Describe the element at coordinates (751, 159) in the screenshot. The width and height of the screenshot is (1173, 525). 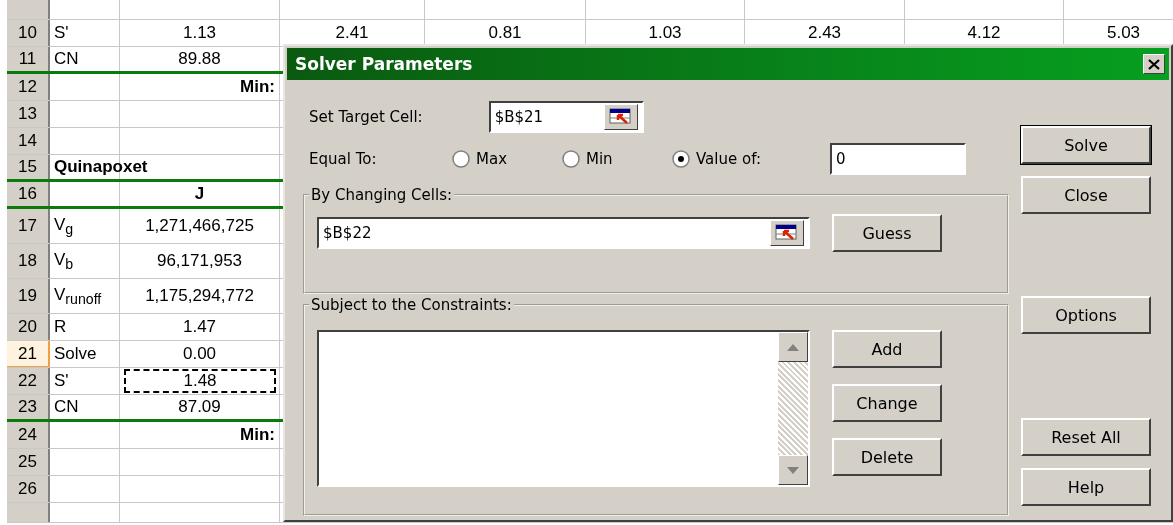
I see `radio-option: Value of:` at that location.